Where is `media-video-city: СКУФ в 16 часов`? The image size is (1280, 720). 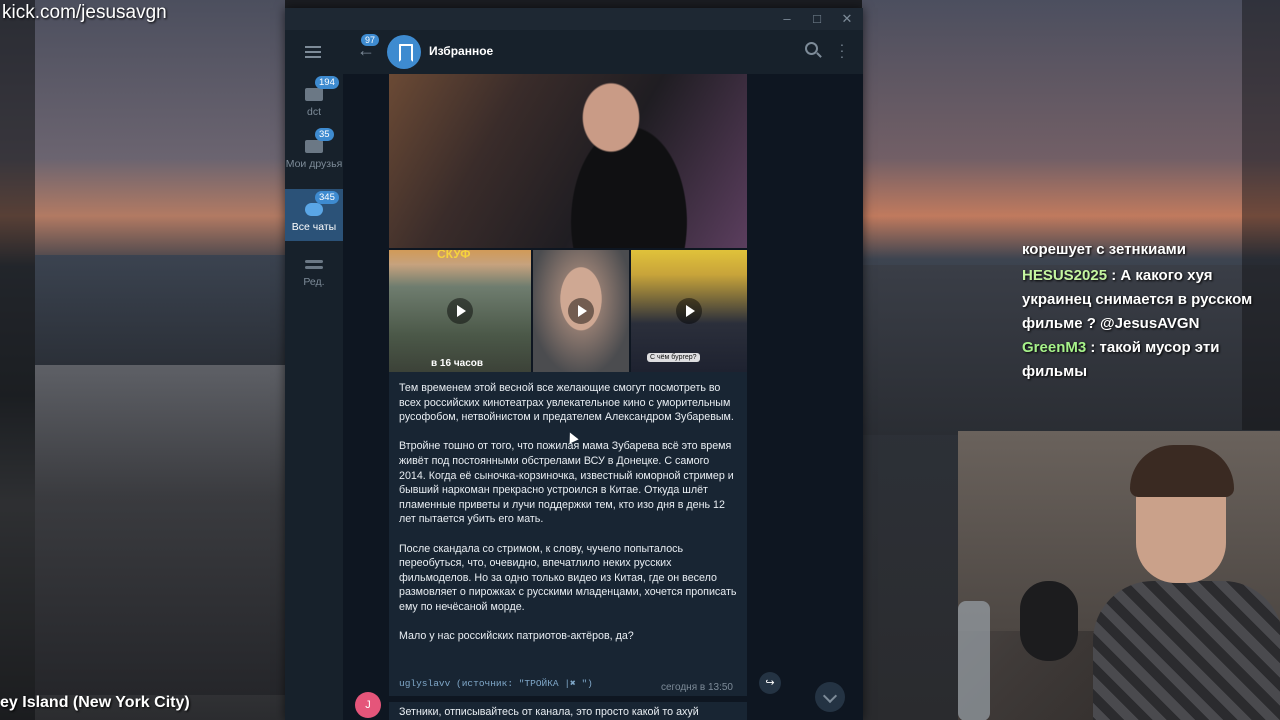 media-video-city: СКУФ в 16 часов is located at coordinates (460, 311).